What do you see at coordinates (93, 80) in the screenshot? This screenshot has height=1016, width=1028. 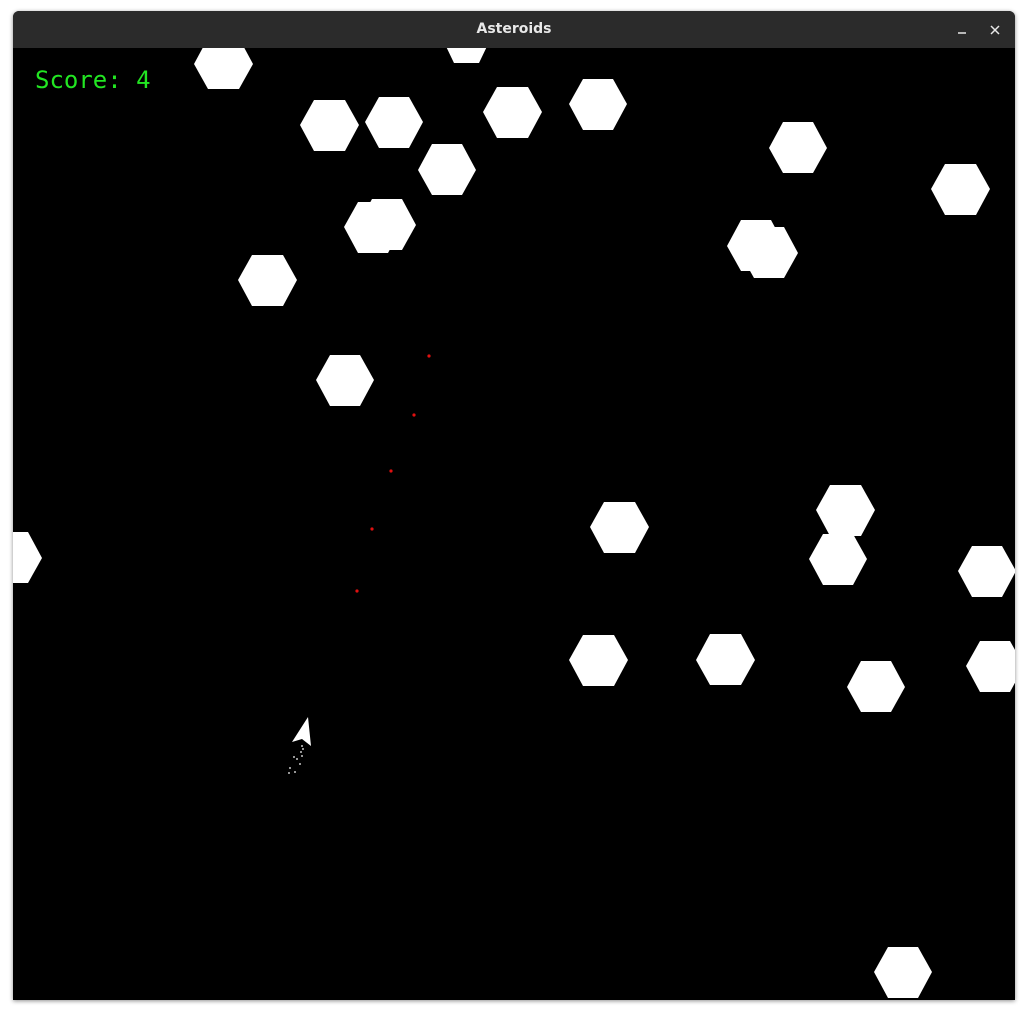 I see `score-display: Score: 4` at bounding box center [93, 80].